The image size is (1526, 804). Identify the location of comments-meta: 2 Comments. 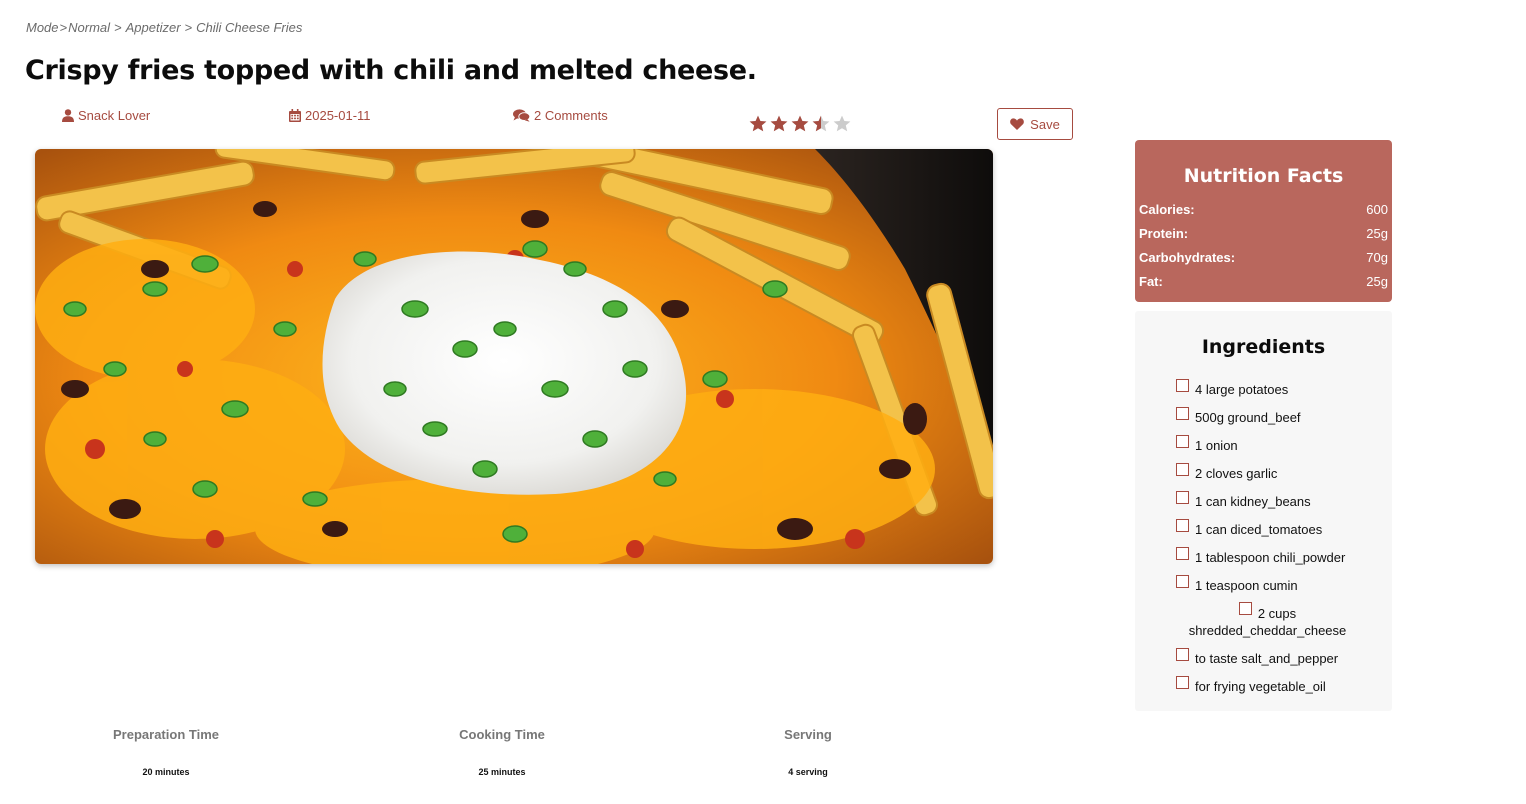
(560, 115).